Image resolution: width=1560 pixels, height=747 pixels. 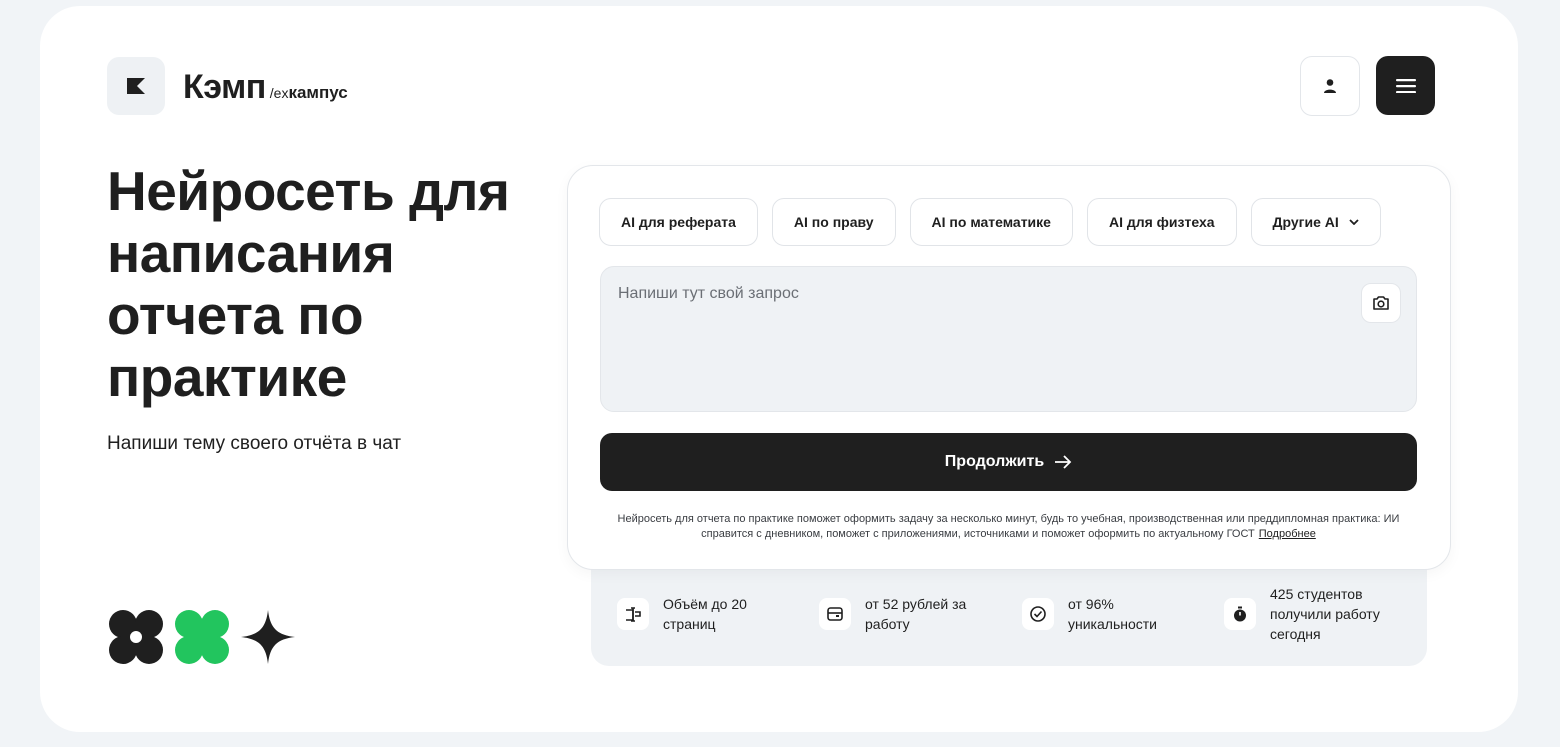 What do you see at coordinates (1287, 534) in the screenshot?
I see `more-link: Подробнее` at bounding box center [1287, 534].